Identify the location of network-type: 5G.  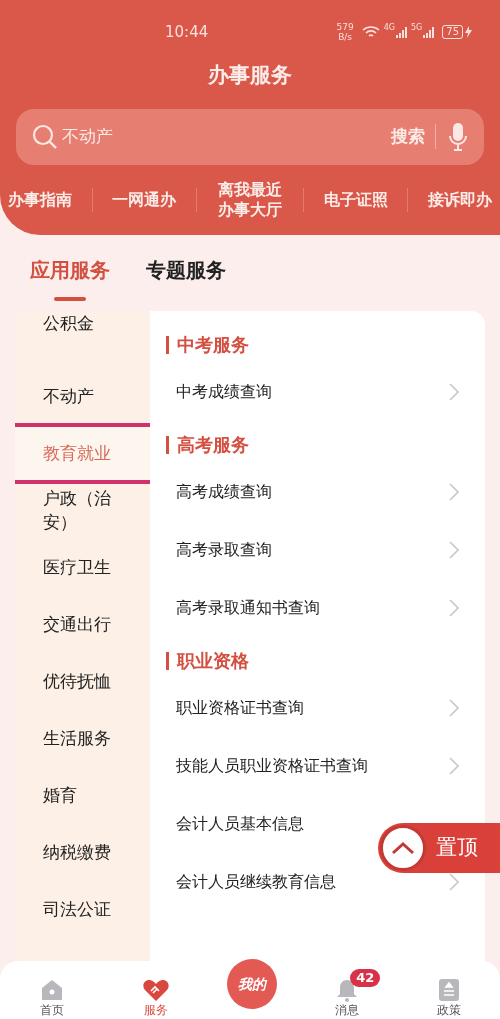
(416, 28).